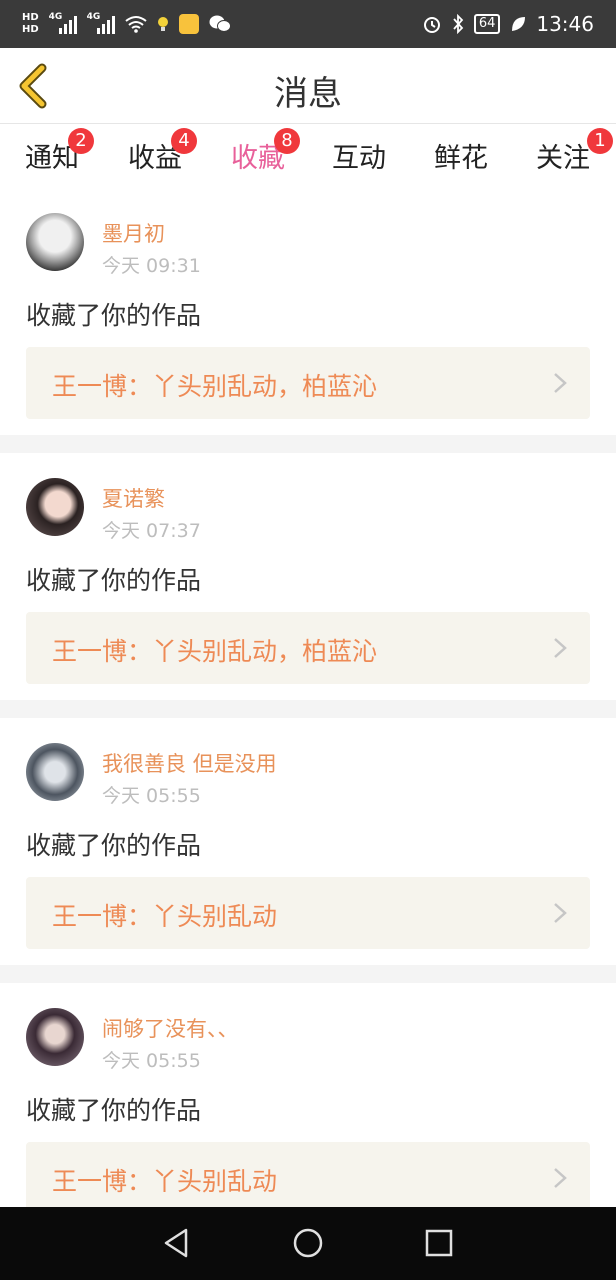 The image size is (616, 1280). I want to click on tab-label: 鲜花, so click(461, 158).